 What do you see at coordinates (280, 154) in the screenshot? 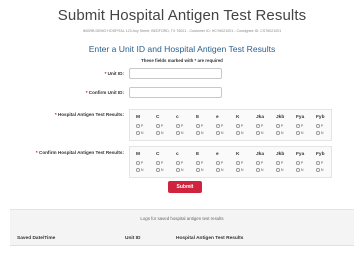
I see `antigen-header: Jkb` at bounding box center [280, 154].